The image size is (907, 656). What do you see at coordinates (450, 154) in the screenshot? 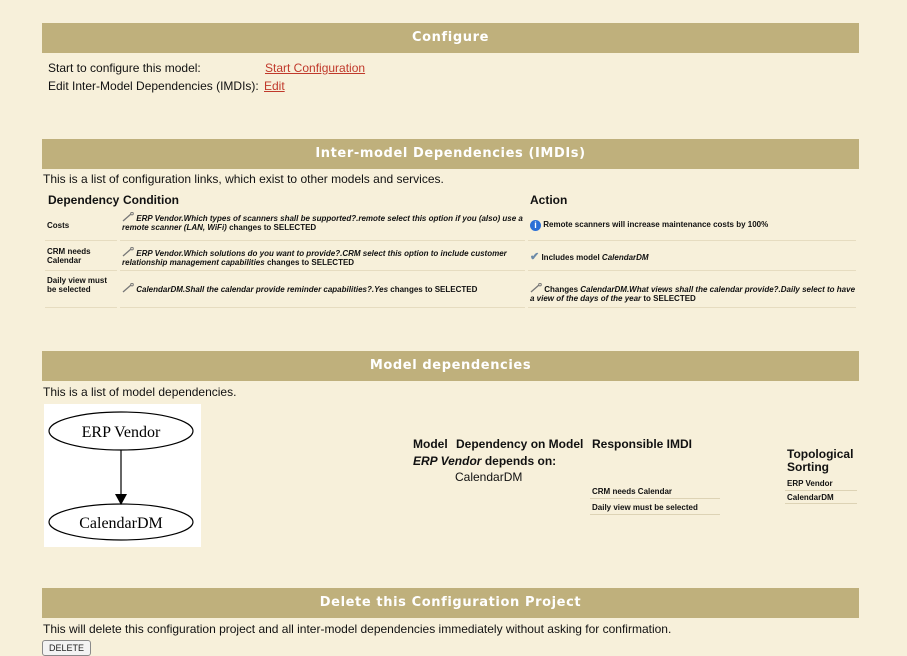
I see `imdi-header: Inter-model Dependencies (IMDIs)` at bounding box center [450, 154].